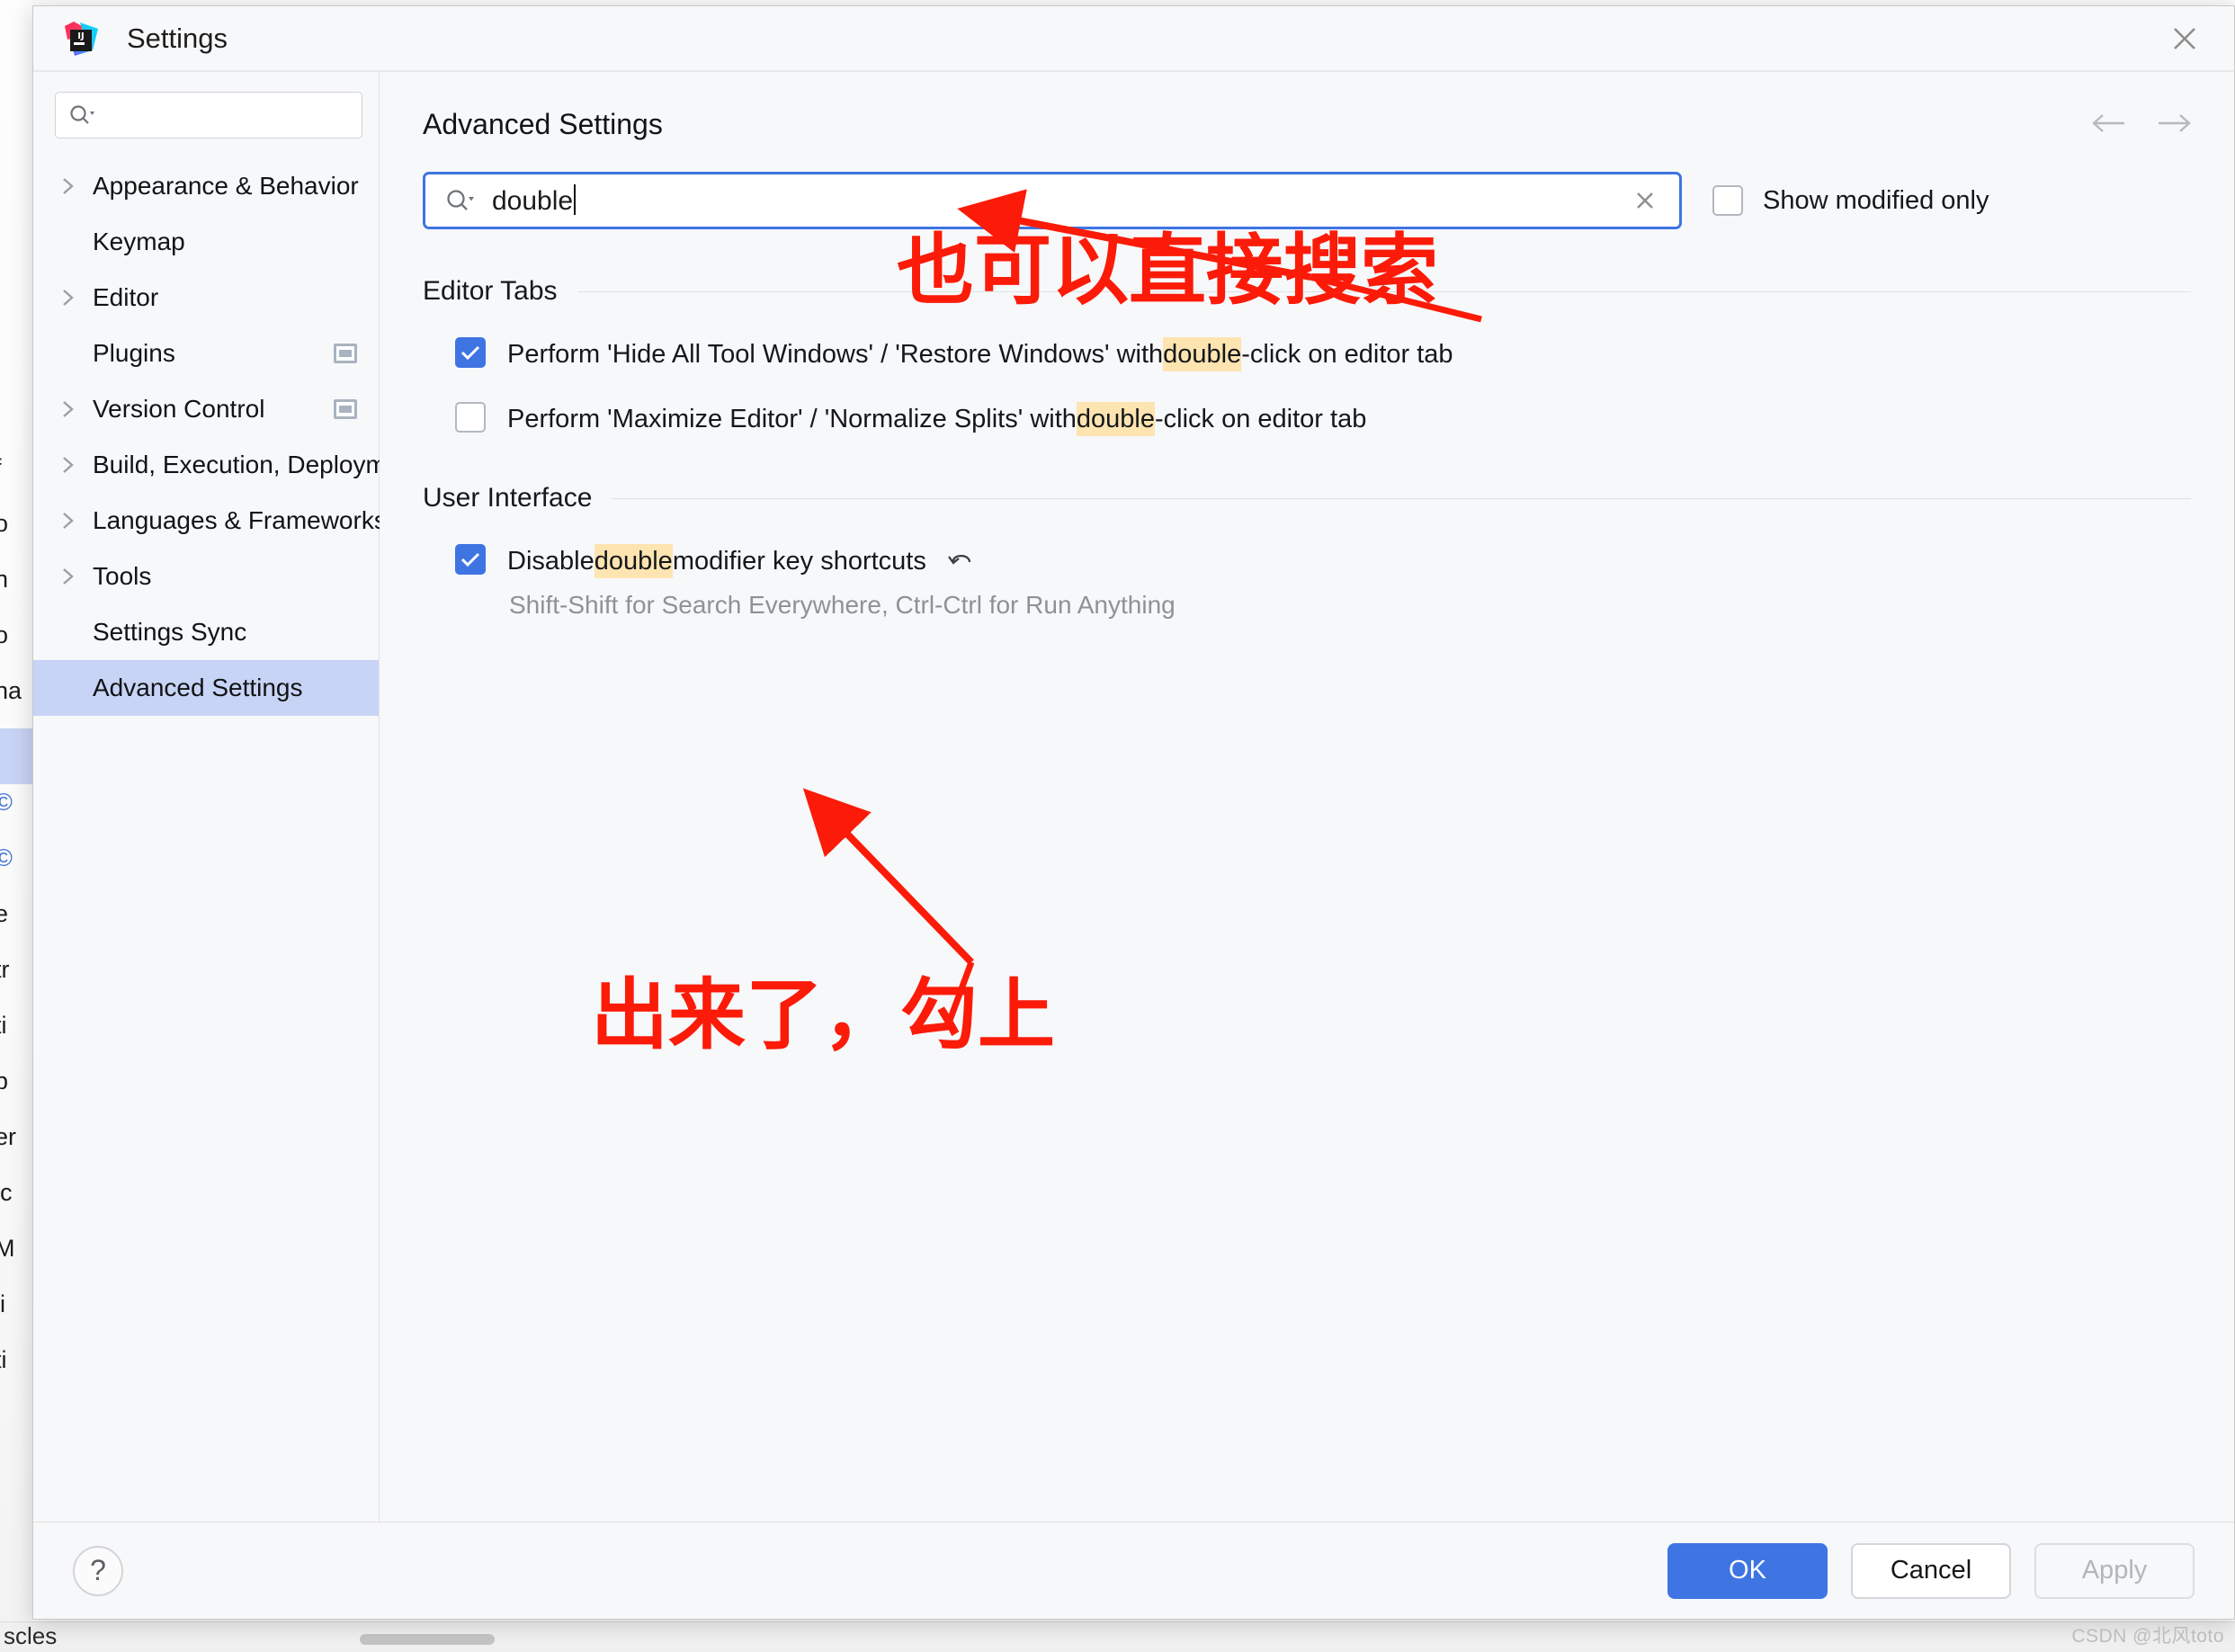 This screenshot has width=2235, height=1652. What do you see at coordinates (1133, 38) in the screenshot?
I see `dialog-titlebar: IJ Settings` at bounding box center [1133, 38].